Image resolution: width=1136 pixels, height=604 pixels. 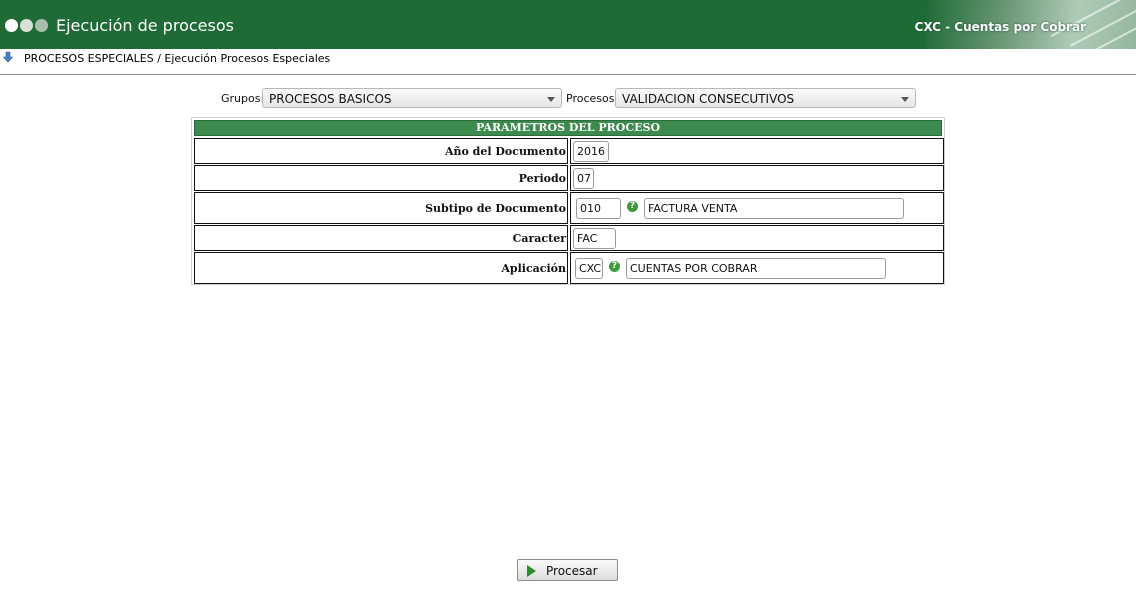 I want to click on param-label: Caracter, so click(x=539, y=238).